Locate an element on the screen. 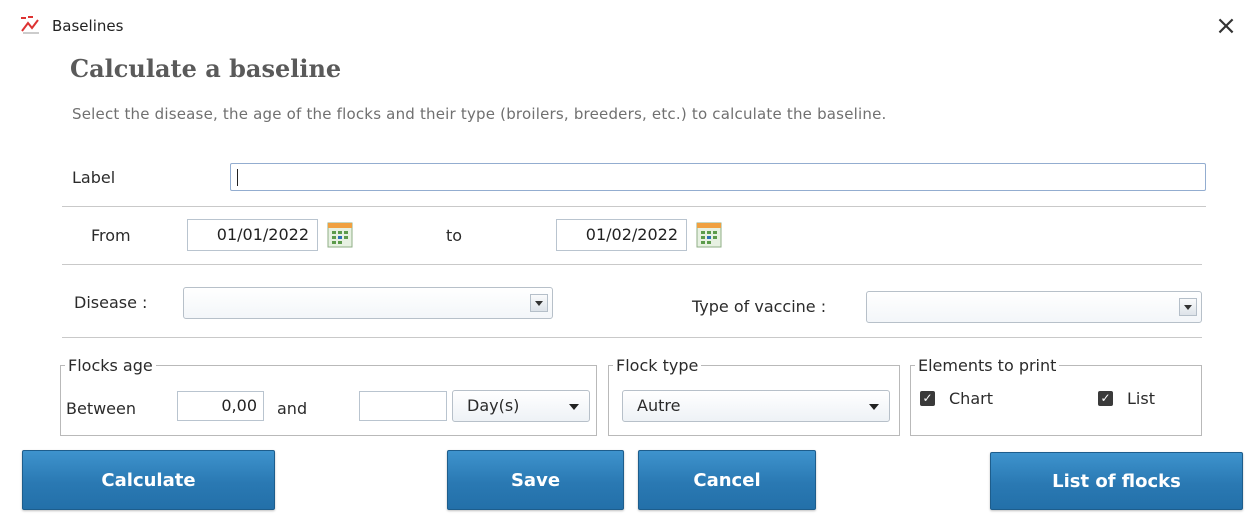  vaccine-label: Type of vaccine : is located at coordinates (759, 306).